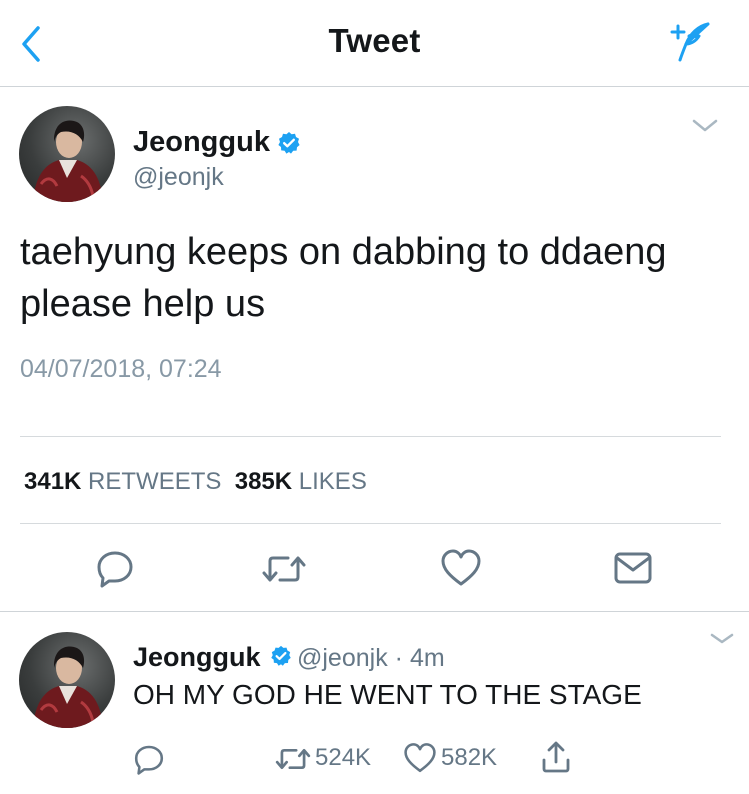  What do you see at coordinates (374, 40) in the screenshot?
I see `page-title: Tweet` at bounding box center [374, 40].